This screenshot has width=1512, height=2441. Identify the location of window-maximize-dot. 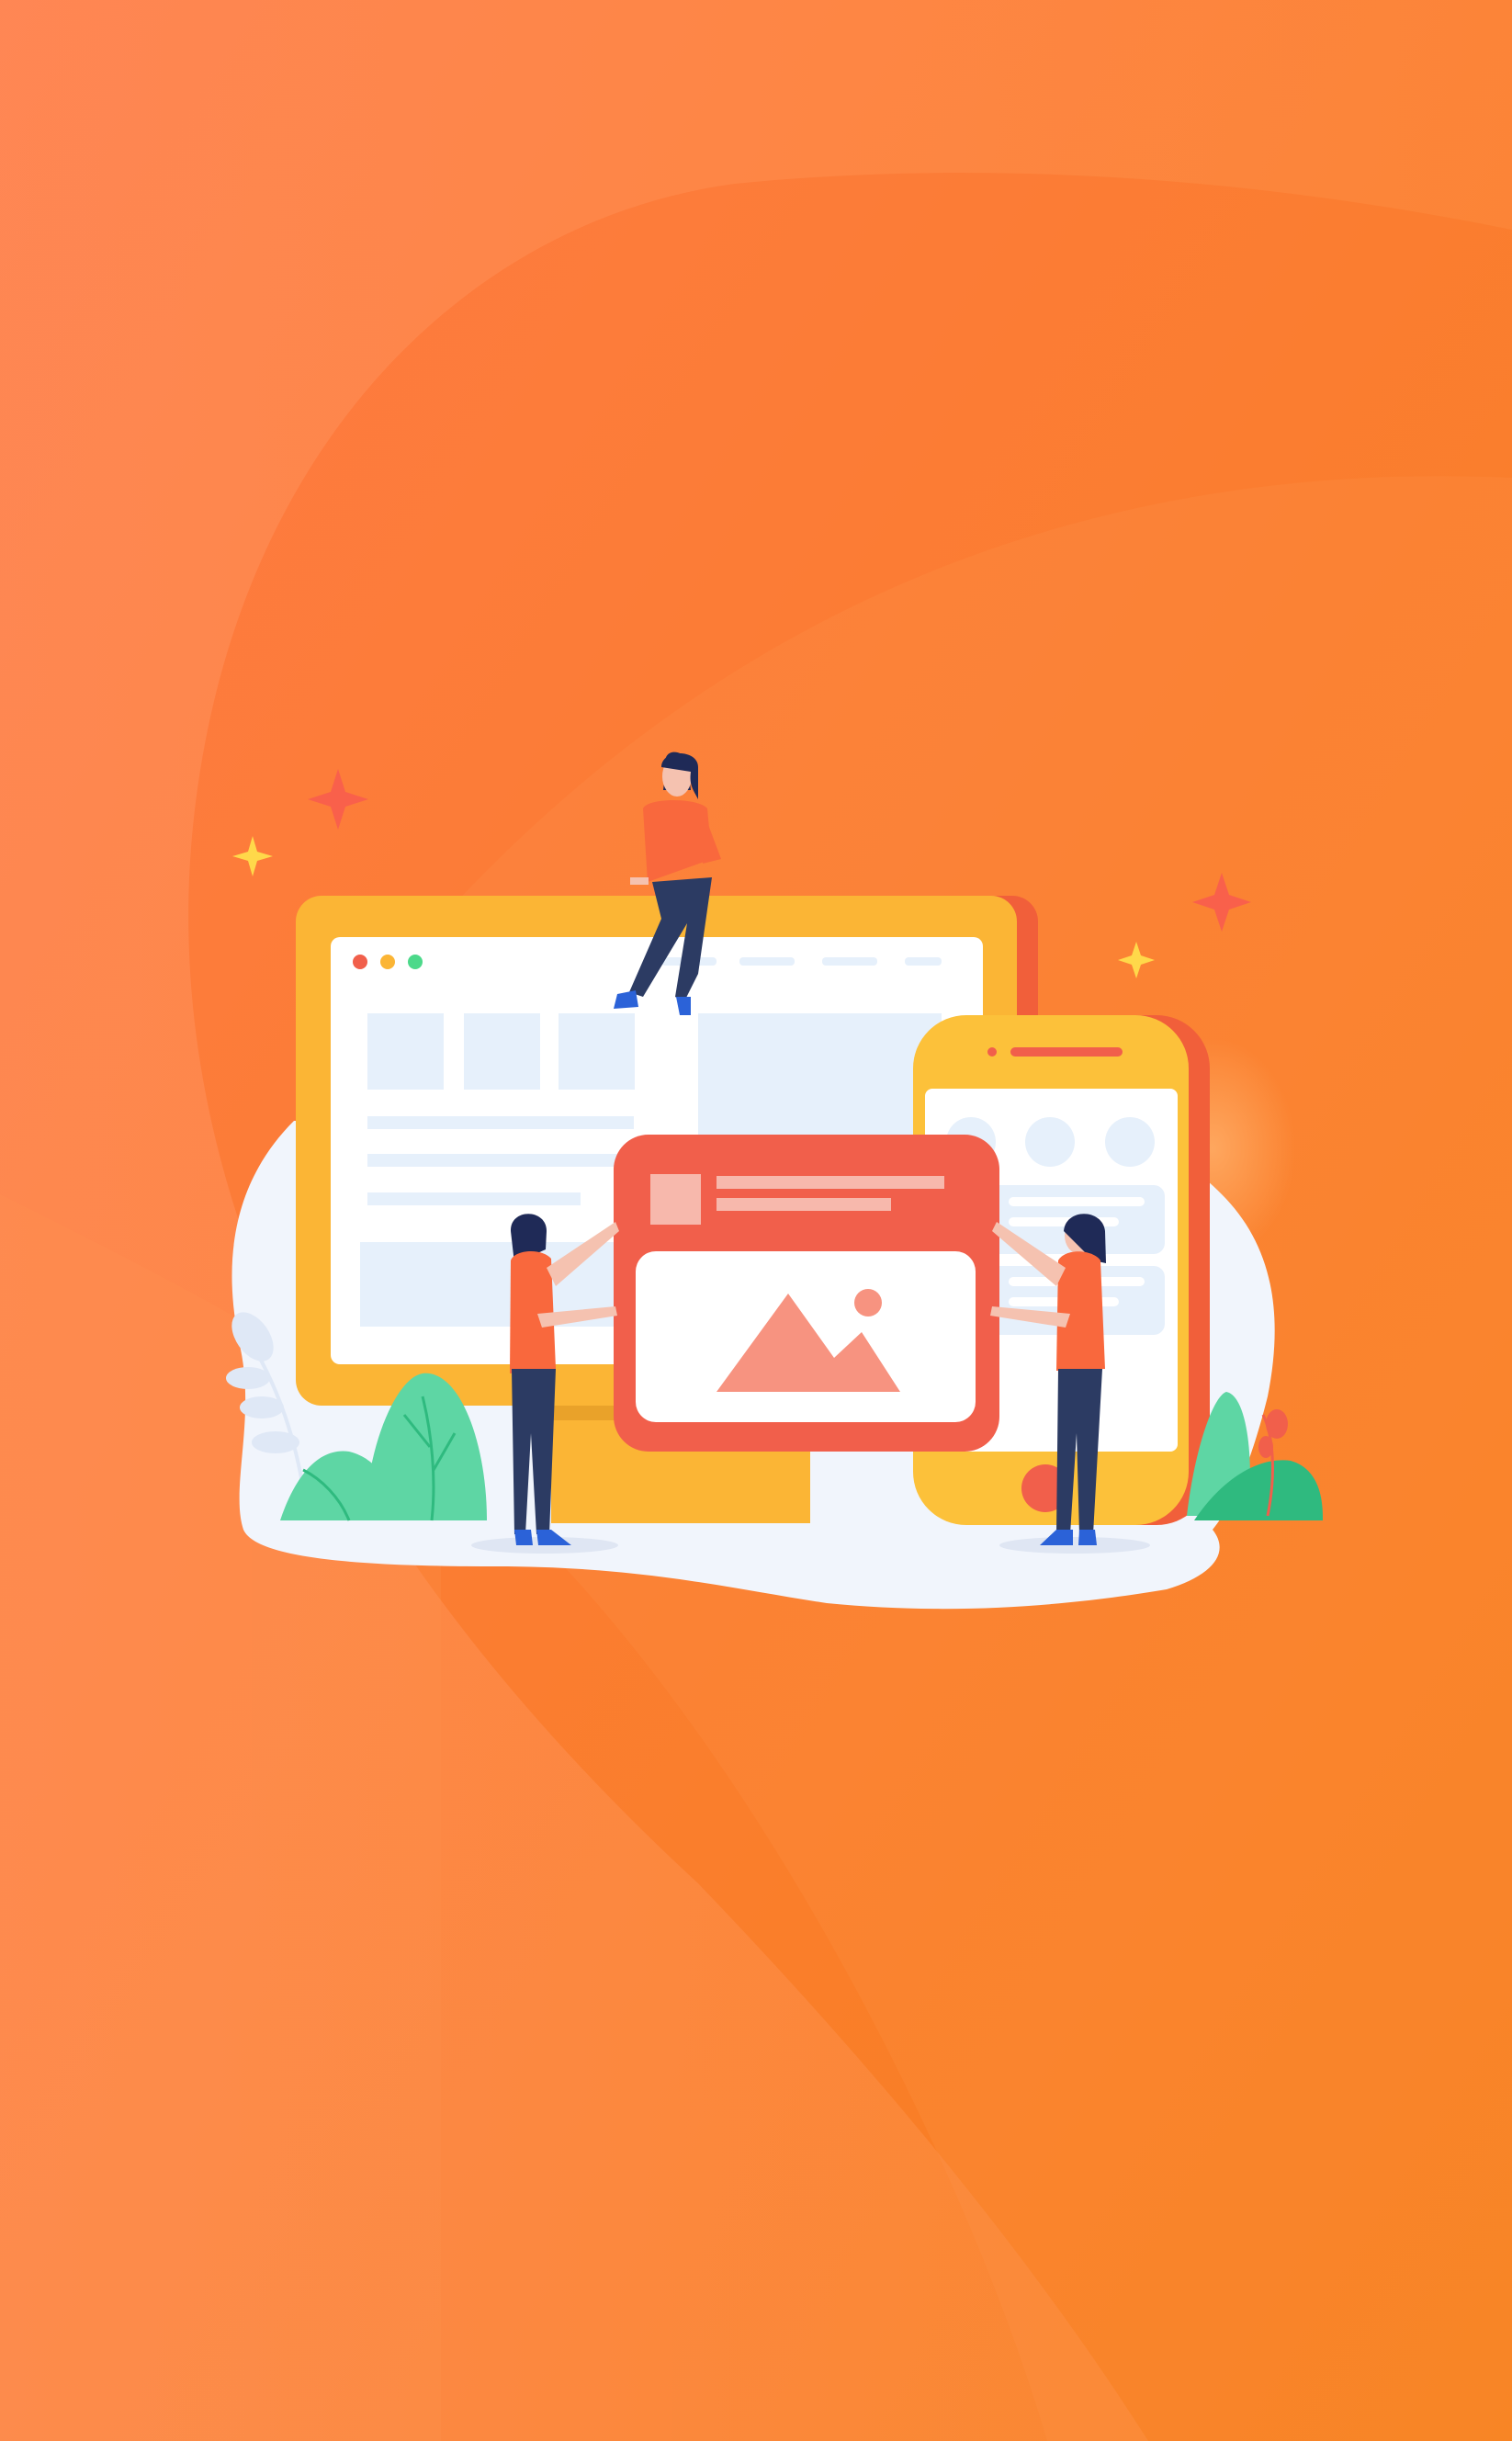
(415, 962).